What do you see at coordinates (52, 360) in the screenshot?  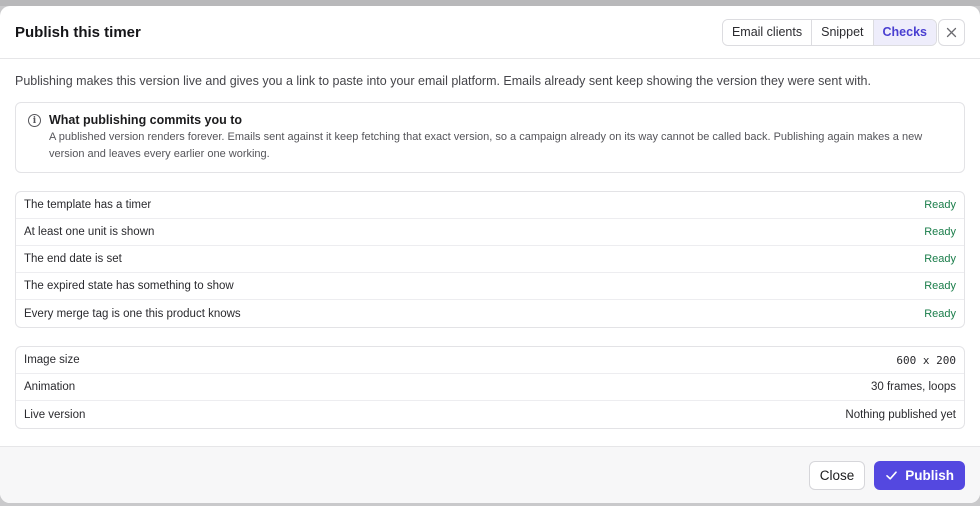 I see `detail-label: Image size` at bounding box center [52, 360].